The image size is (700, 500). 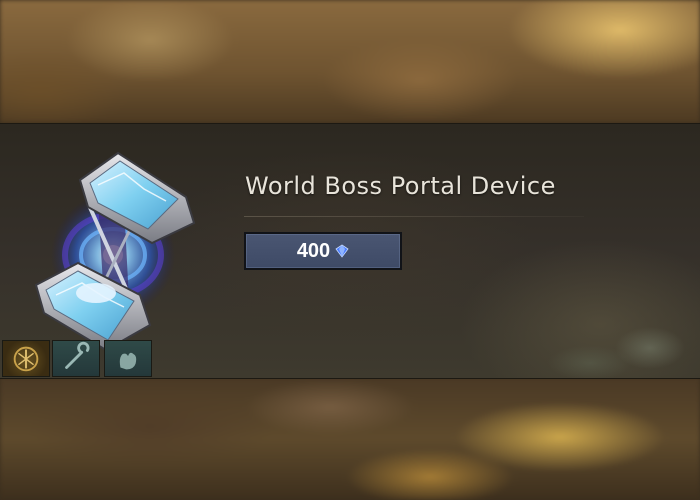 I want to click on price-value: 400, so click(x=313, y=250).